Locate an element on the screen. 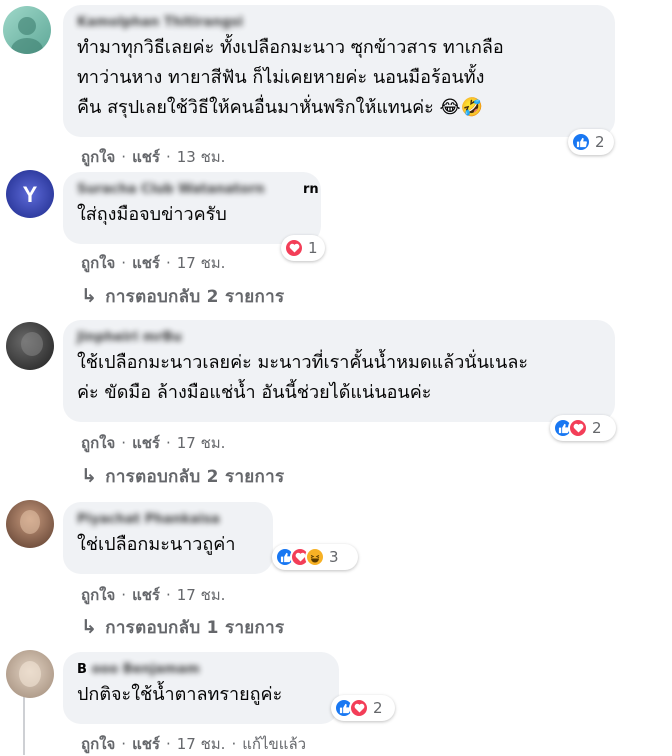  comment-bubble: Piyachat Phankaisa ใช่เปลือกมะนาวถูค่า is located at coordinates (168, 538).